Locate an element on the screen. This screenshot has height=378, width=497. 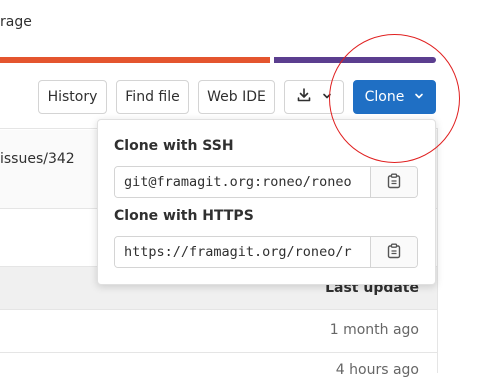
clone-ssh-url-field is located at coordinates (242, 182).